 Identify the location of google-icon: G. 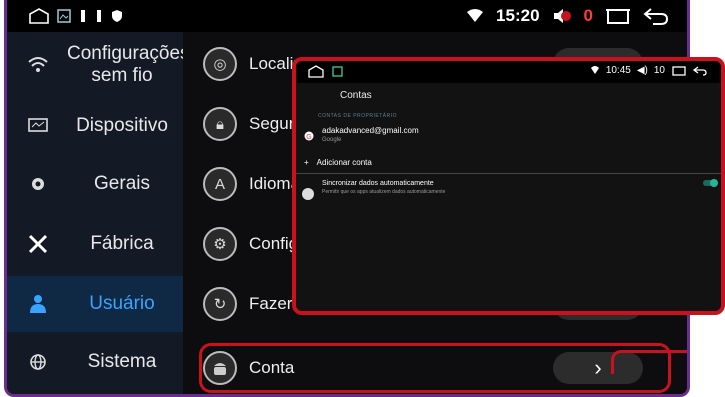
(309, 136).